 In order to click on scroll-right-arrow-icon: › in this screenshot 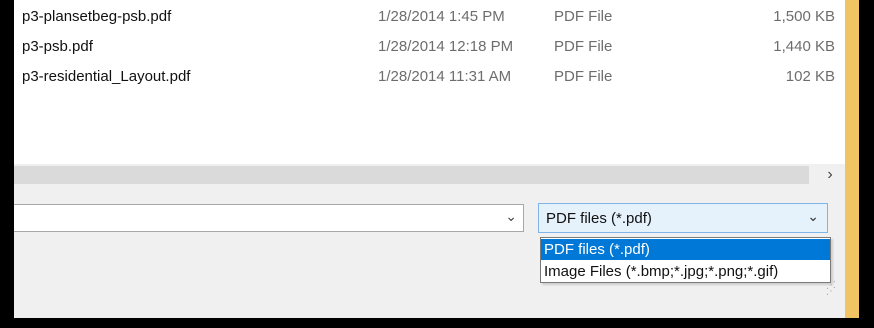, I will do `click(830, 175)`.